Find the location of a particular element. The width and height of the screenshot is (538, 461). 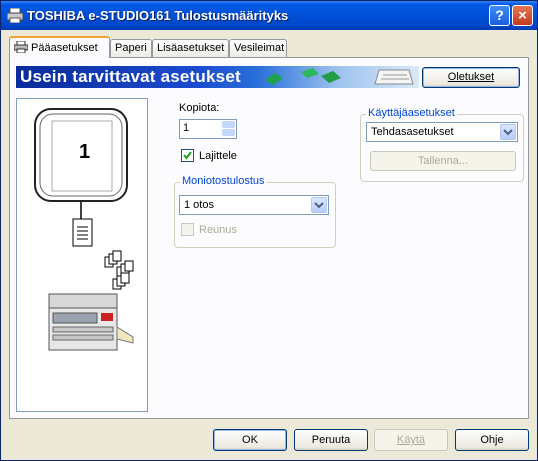

multiup-select: 1 otos is located at coordinates (254, 205).